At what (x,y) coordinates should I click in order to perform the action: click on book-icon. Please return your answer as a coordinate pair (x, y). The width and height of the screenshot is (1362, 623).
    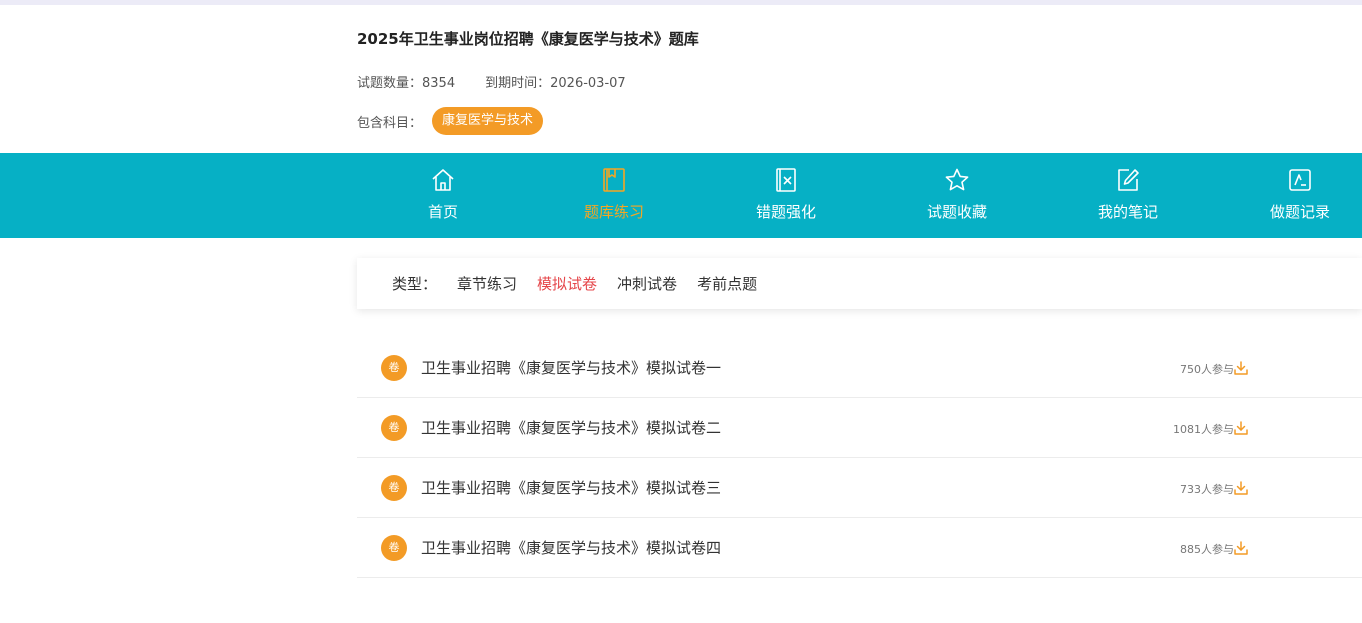
    Looking at the image, I should click on (614, 180).